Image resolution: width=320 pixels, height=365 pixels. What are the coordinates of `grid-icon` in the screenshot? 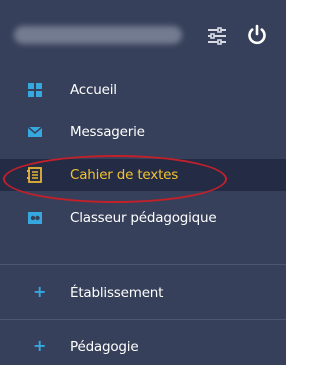 It's located at (35, 90).